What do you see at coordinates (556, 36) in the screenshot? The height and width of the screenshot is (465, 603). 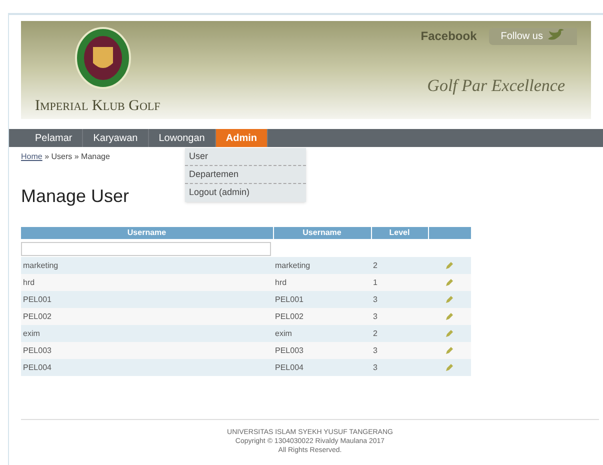 I see `bird-icon` at bounding box center [556, 36].